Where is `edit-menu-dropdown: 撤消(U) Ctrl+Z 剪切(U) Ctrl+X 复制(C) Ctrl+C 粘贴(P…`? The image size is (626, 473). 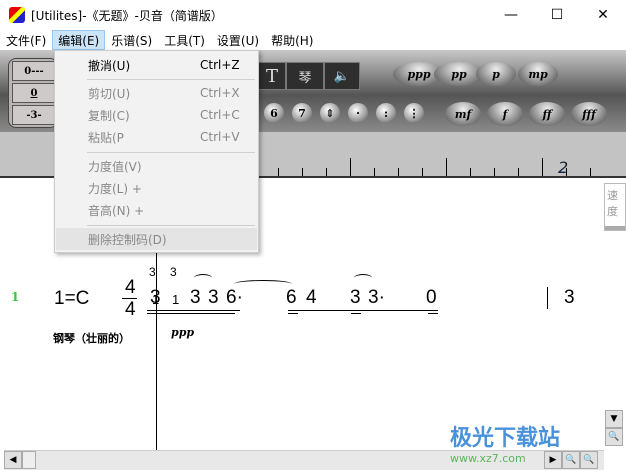 edit-menu-dropdown: 撤消(U) Ctrl+Z 剪切(U) Ctrl+X 复制(C) Ctrl+C 粘贴(P… is located at coordinates (156, 151).